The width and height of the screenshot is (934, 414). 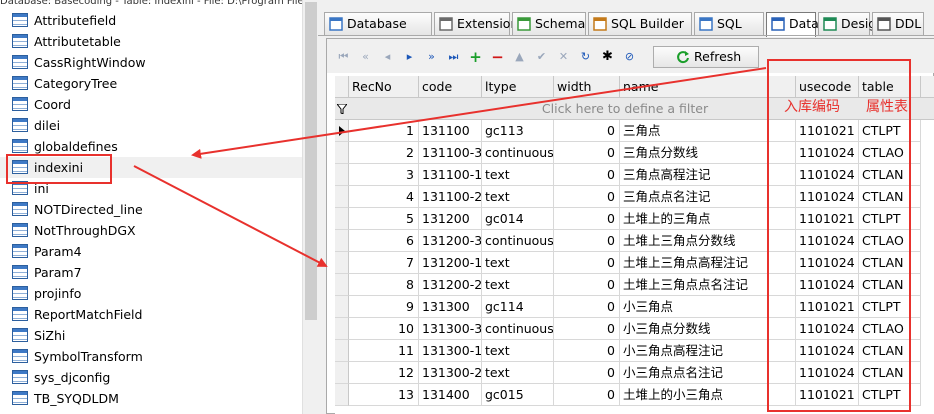 What do you see at coordinates (518, 395) in the screenshot?
I see `cell-ltype: gc015` at bounding box center [518, 395].